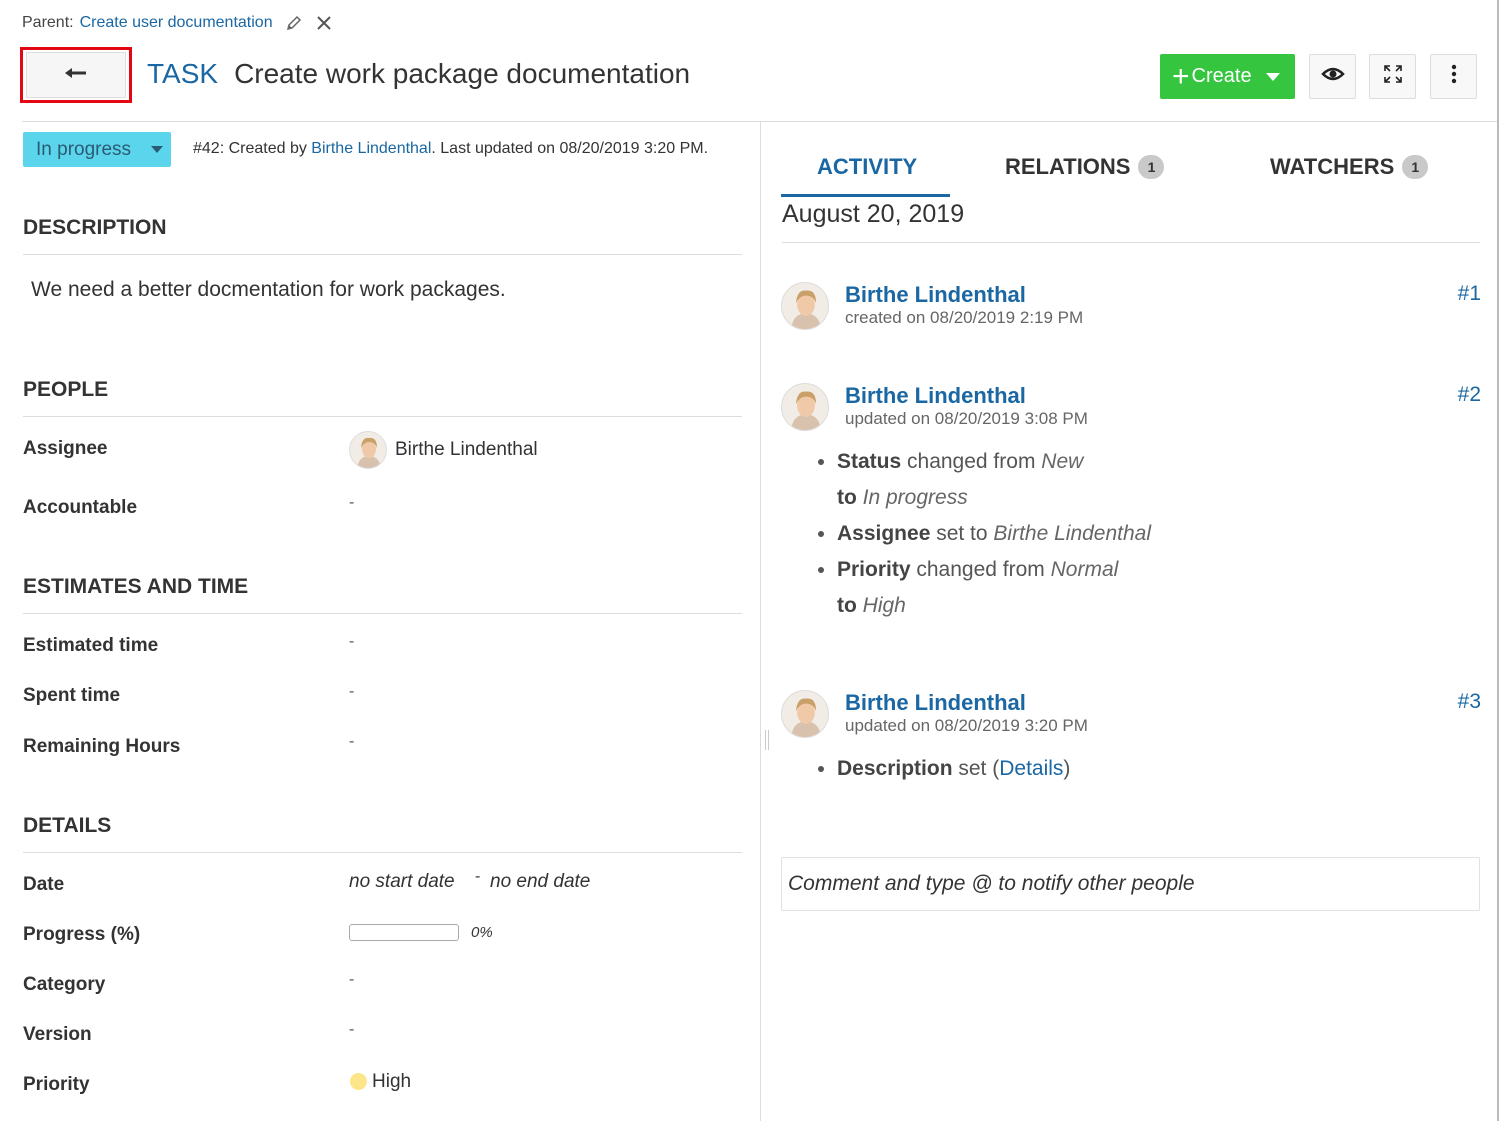 This screenshot has width=1500, height=1121. What do you see at coordinates (540, 882) in the screenshot?
I see `end-date-value: no end date` at bounding box center [540, 882].